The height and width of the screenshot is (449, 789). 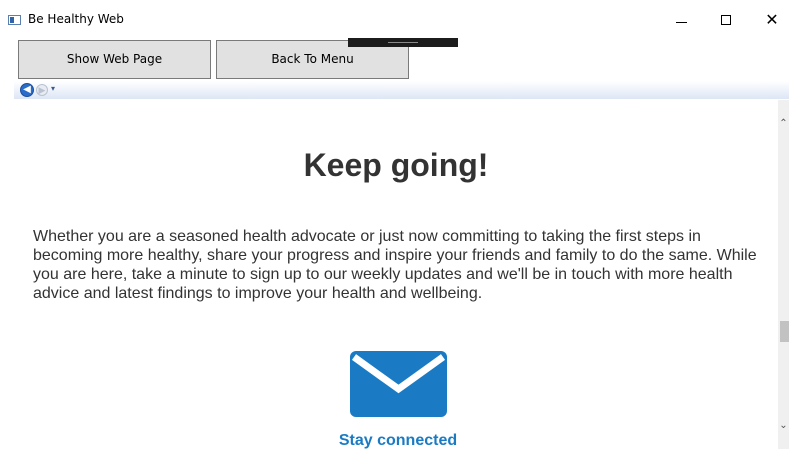 What do you see at coordinates (76, 19) in the screenshot?
I see `window-title: Be Healthy Web` at bounding box center [76, 19].